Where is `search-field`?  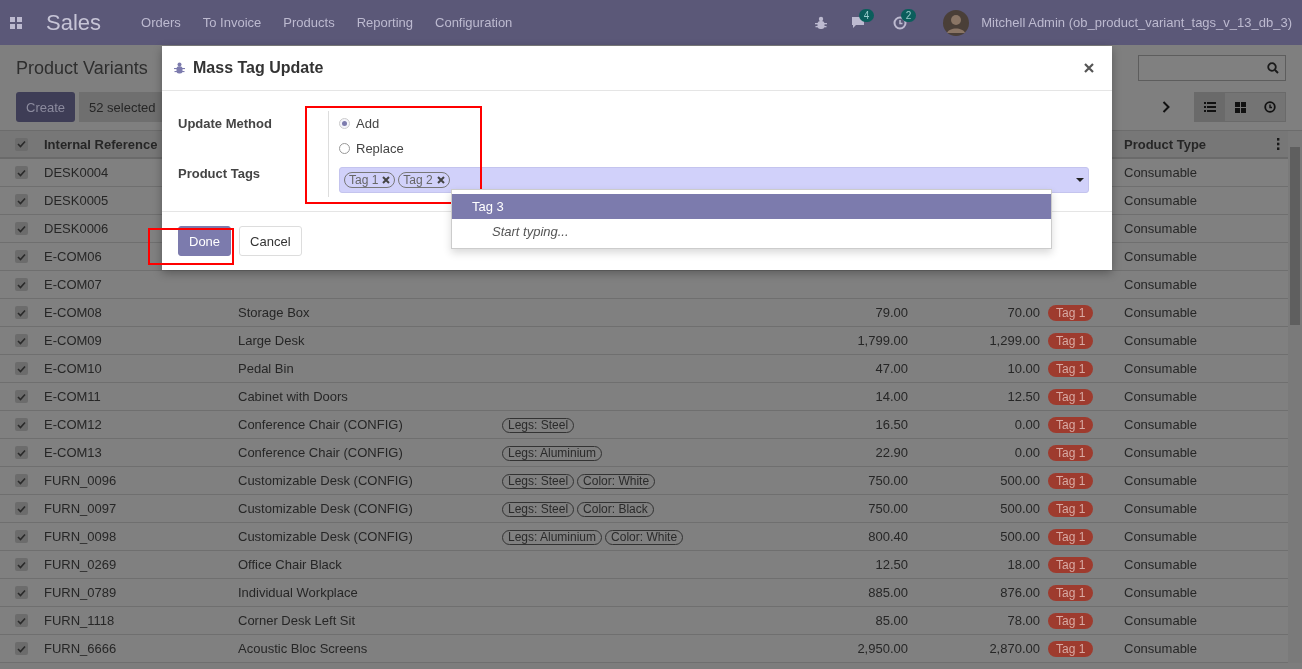
search-field is located at coordinates (1212, 68).